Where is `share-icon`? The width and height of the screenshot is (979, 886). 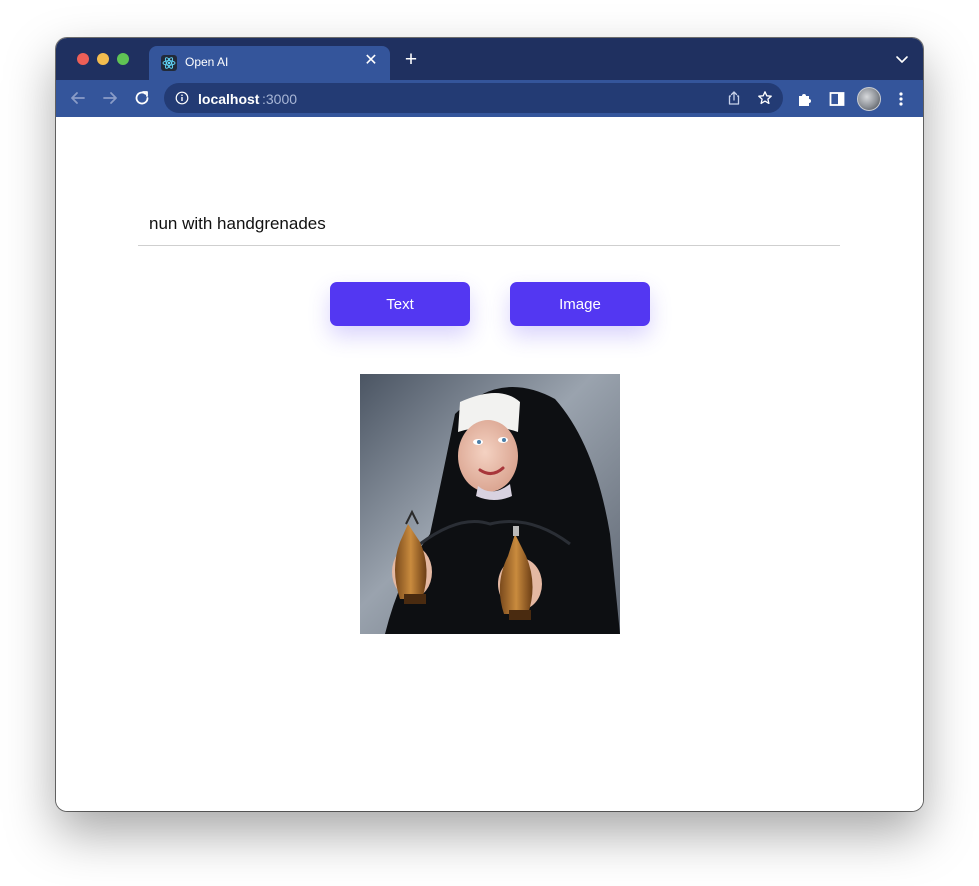
share-icon is located at coordinates (734, 98).